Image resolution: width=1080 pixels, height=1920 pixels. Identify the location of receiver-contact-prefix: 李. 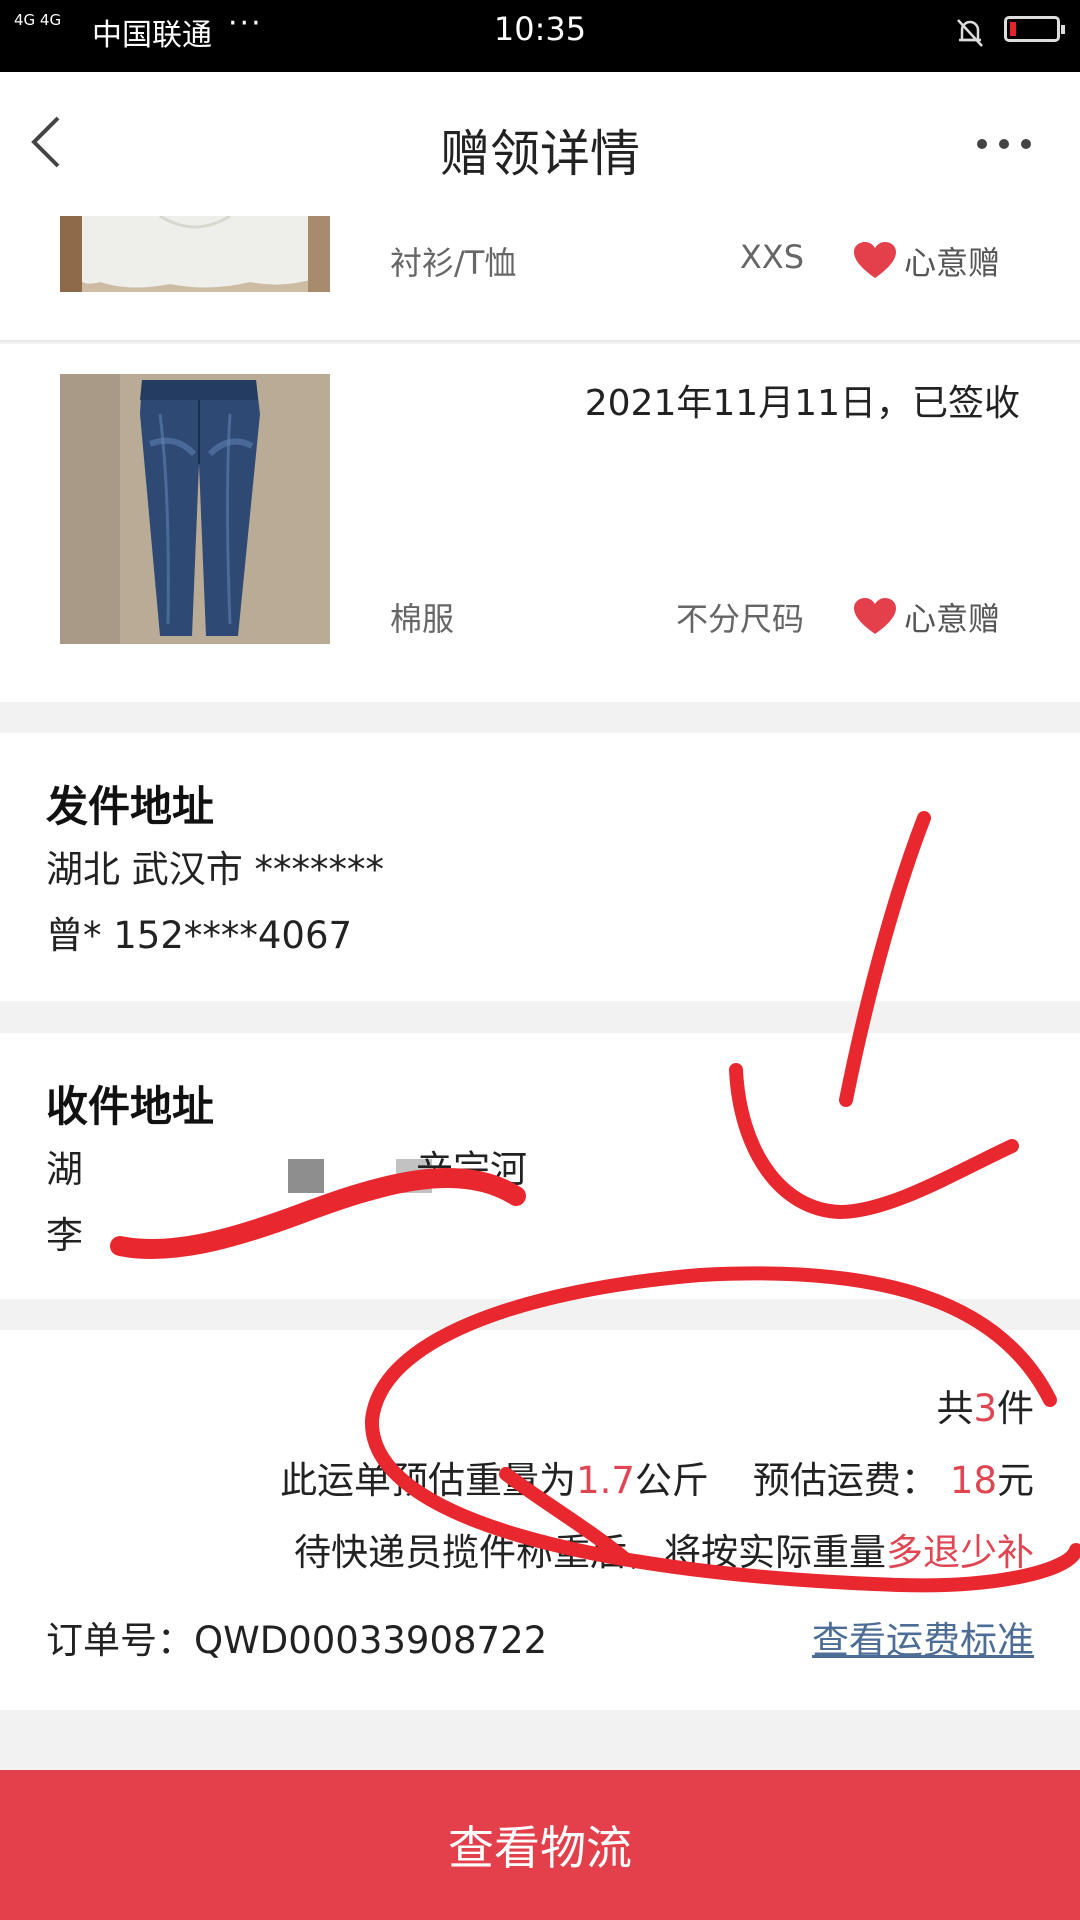
(64, 1235).